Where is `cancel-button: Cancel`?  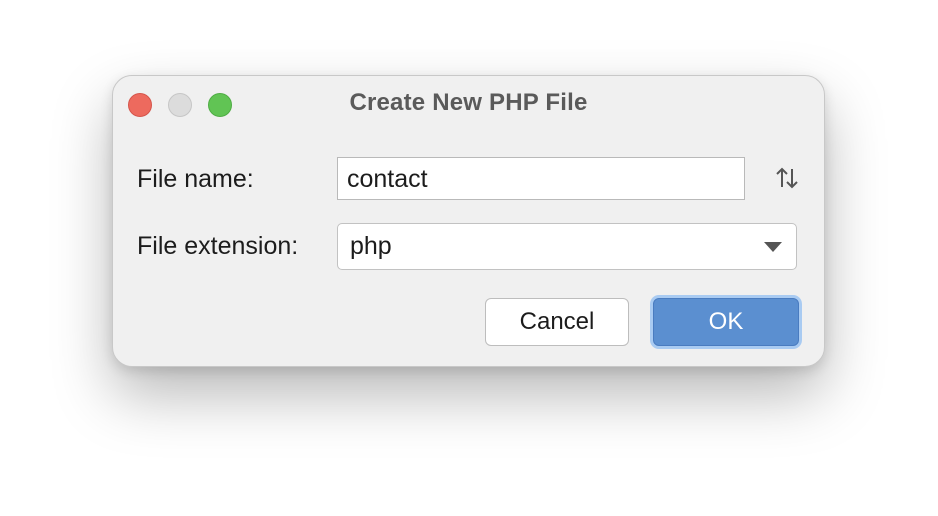
cancel-button: Cancel is located at coordinates (557, 322).